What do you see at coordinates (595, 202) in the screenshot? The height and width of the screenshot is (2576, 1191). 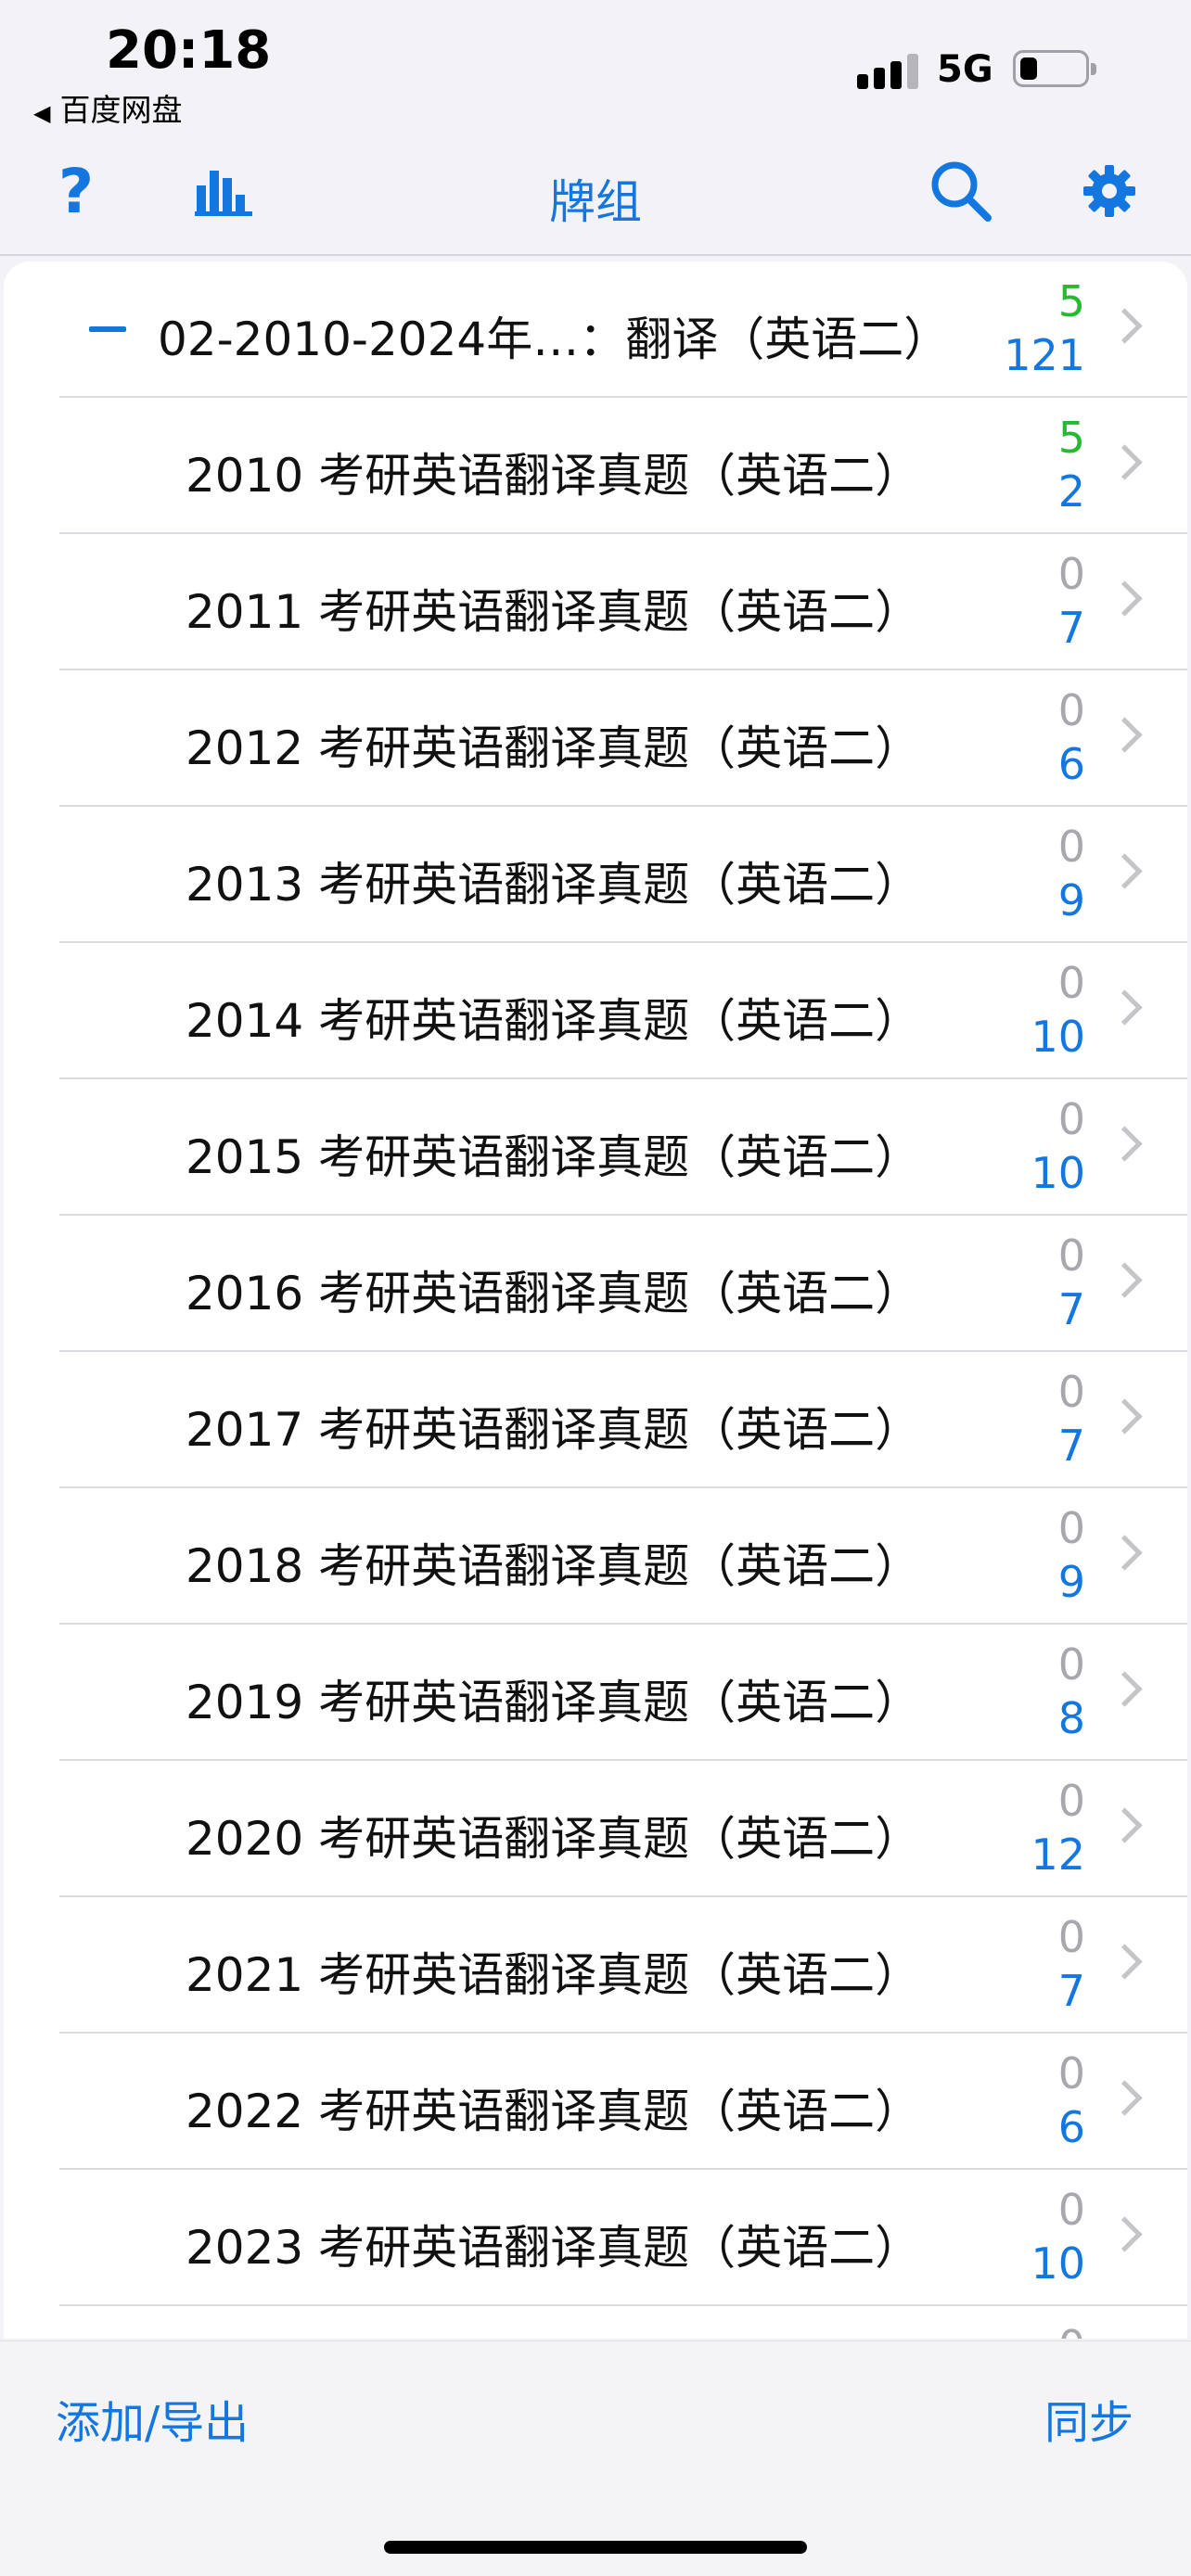 I see `page-title: 牌组` at bounding box center [595, 202].